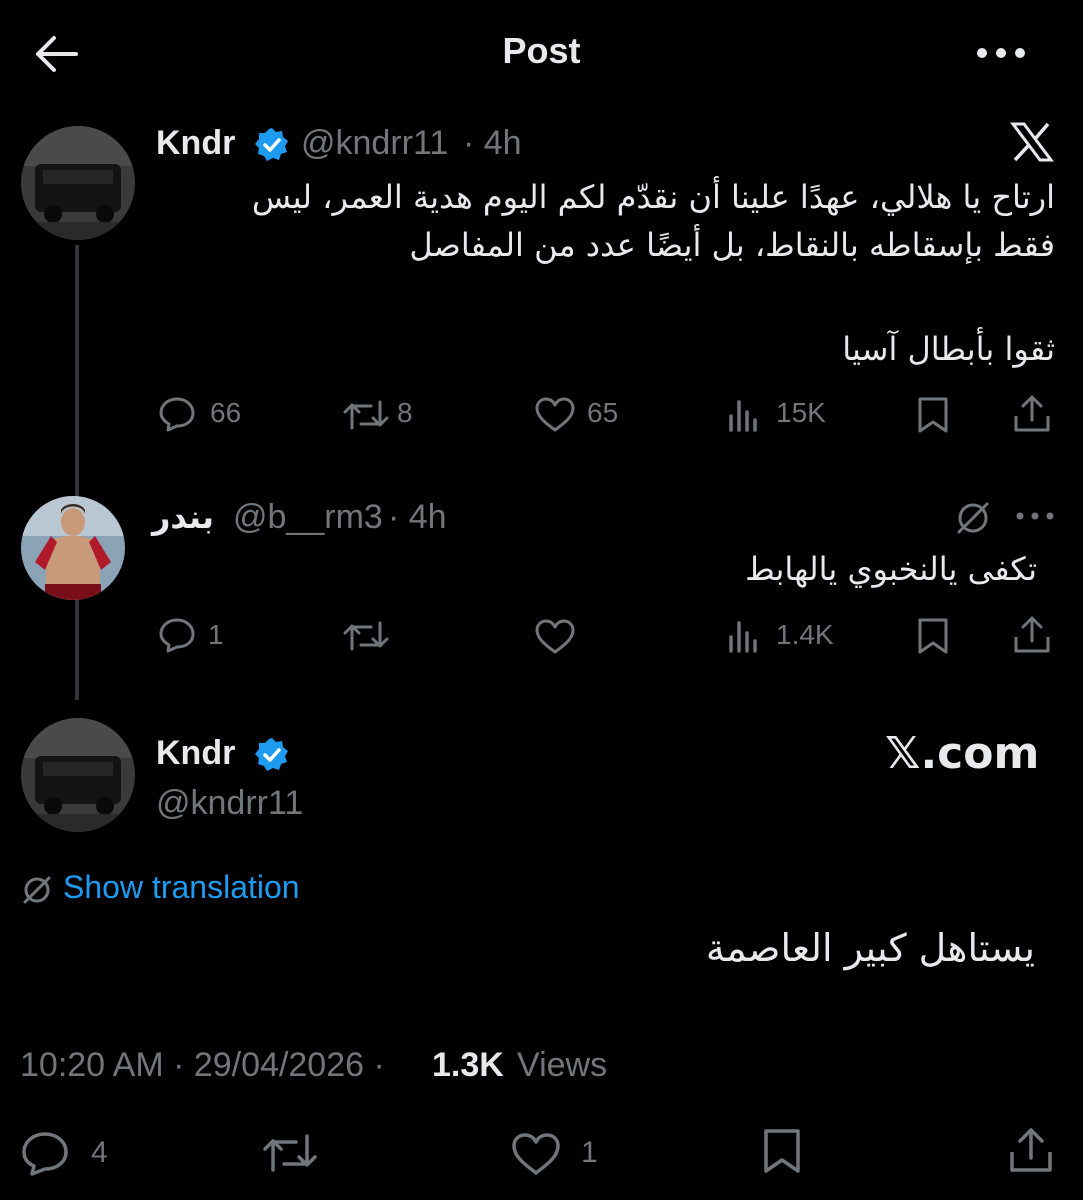 The height and width of the screenshot is (1200, 1083). I want to click on repost-count: 8, so click(405, 412).